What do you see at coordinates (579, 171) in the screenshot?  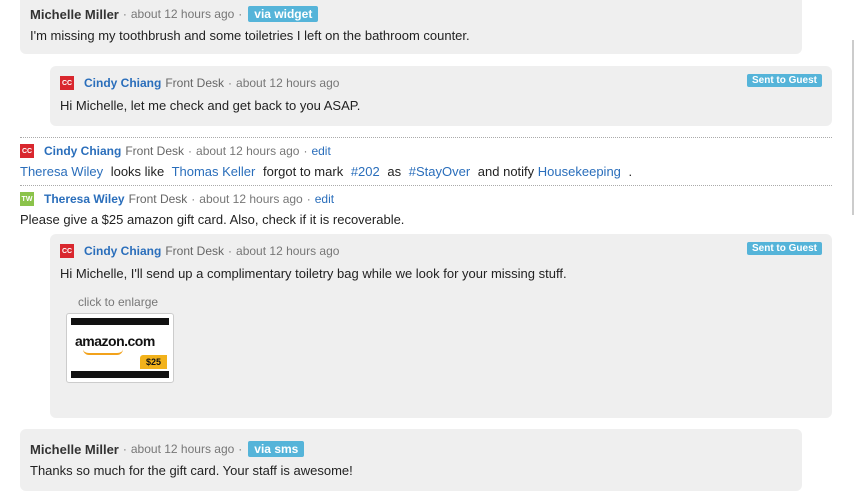 I see `mention-link: Housekeeping` at bounding box center [579, 171].